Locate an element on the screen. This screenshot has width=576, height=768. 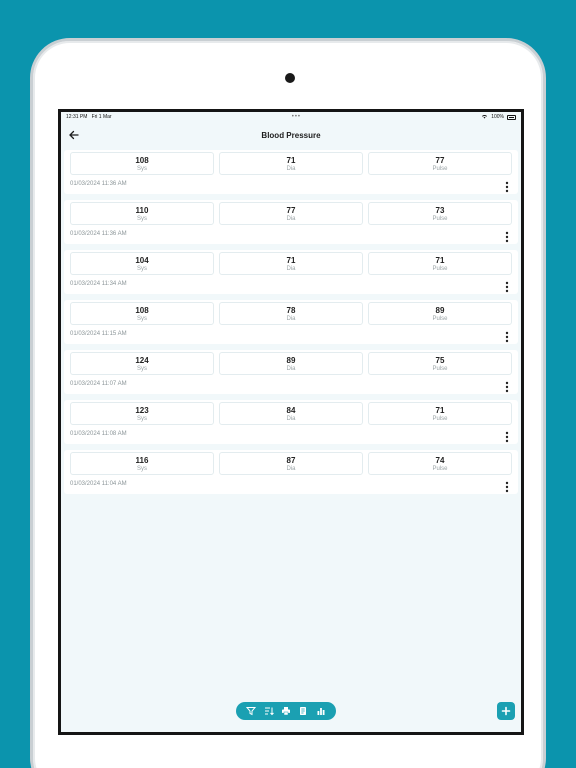
sort-button is located at coordinates (269, 711).